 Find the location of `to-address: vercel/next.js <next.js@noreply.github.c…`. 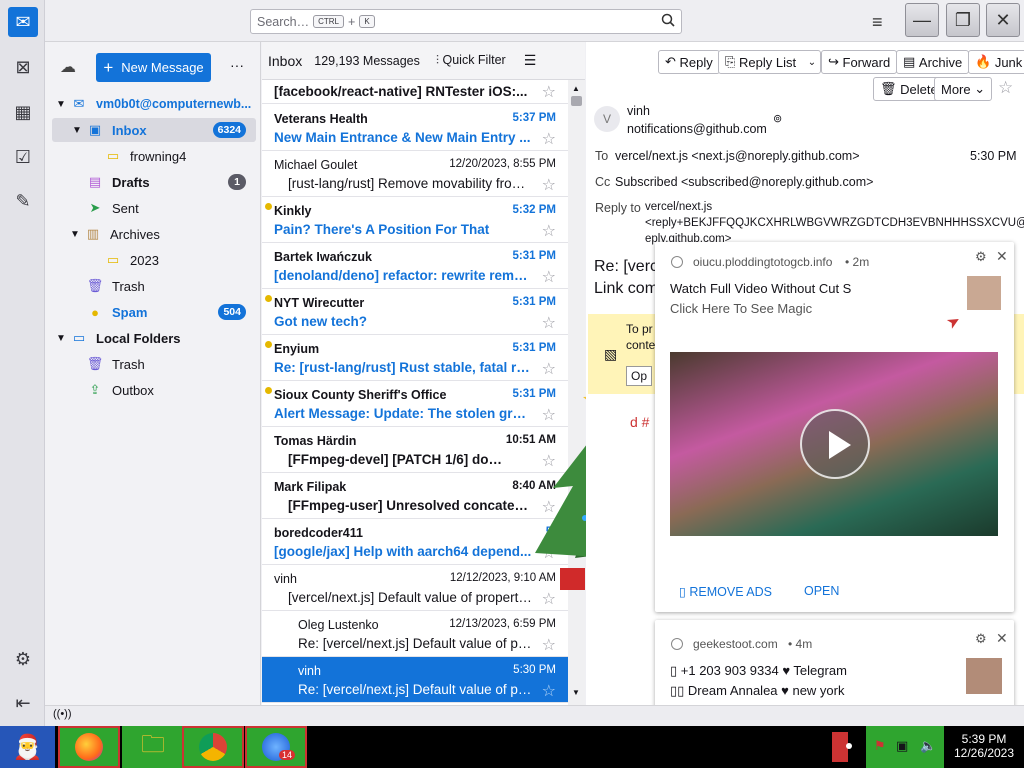

to-address: vercel/next.js <next.js@noreply.github.c… is located at coordinates (737, 156).